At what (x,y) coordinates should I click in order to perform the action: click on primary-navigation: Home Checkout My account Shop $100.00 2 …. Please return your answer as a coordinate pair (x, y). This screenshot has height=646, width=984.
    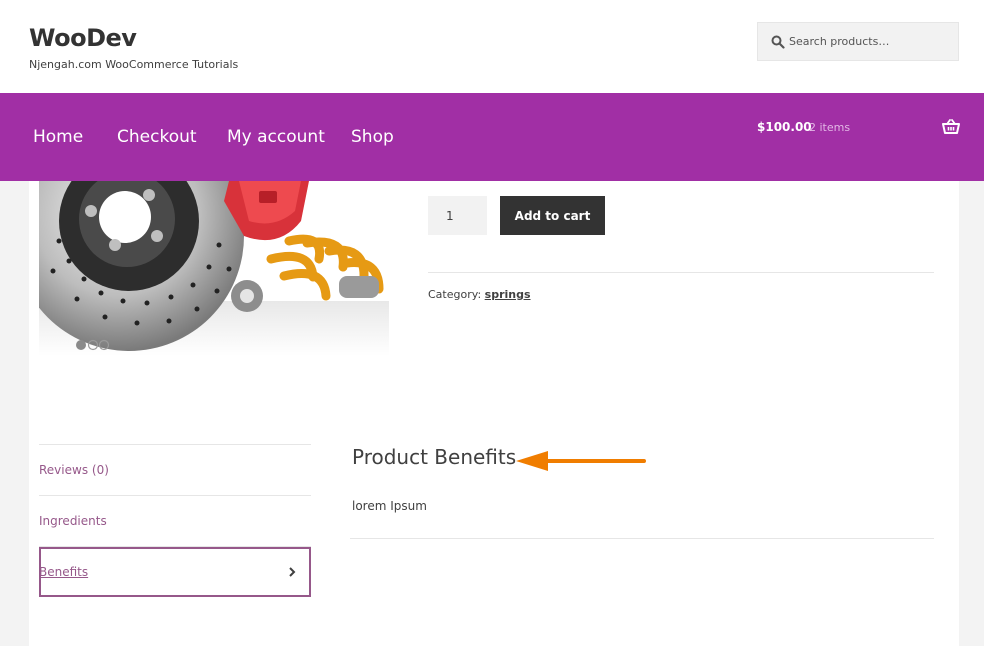
    Looking at the image, I should click on (492, 137).